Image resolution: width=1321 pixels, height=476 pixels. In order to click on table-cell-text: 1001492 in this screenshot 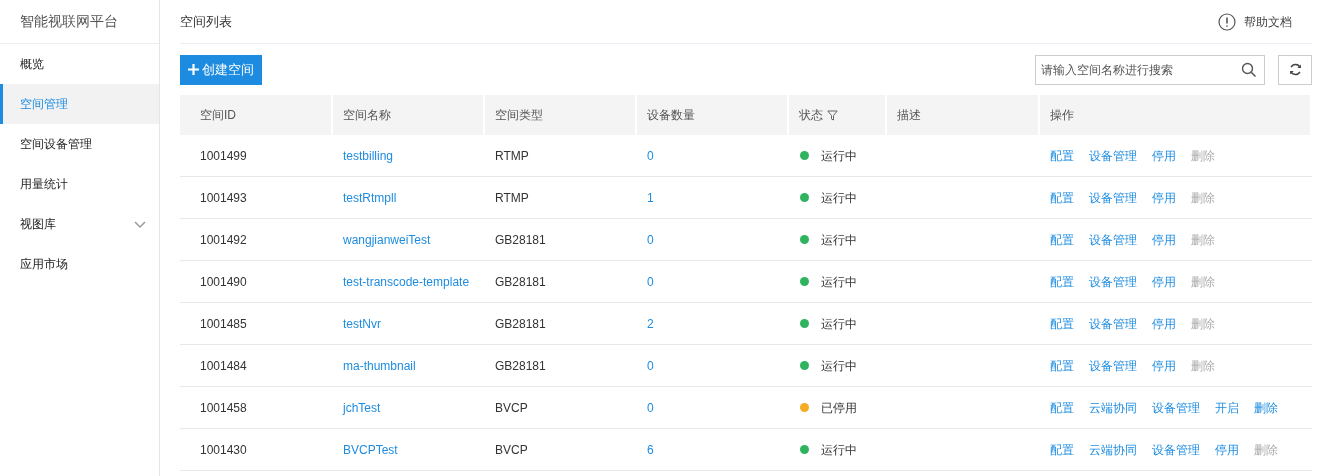, I will do `click(223, 240)`.